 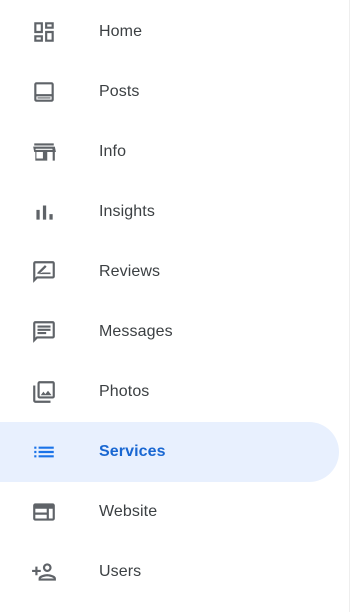 I want to click on sidebar-item-posts: Posts, so click(x=169, y=92).